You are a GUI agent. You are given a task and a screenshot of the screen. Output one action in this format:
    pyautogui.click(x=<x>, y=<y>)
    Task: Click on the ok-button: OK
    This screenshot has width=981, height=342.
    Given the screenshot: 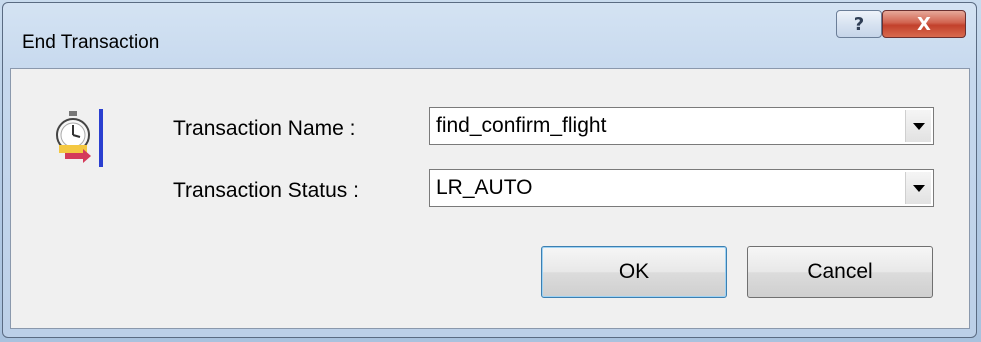 What is the action you would take?
    pyautogui.click(x=634, y=272)
    